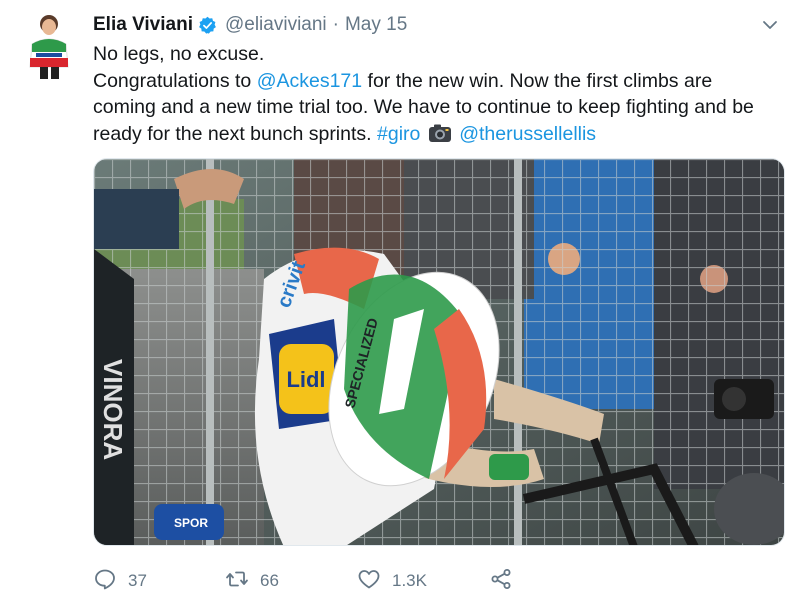  Describe the element at coordinates (436, 581) in the screenshot. I see `tweet-actions: 37 66 1.3K` at that location.